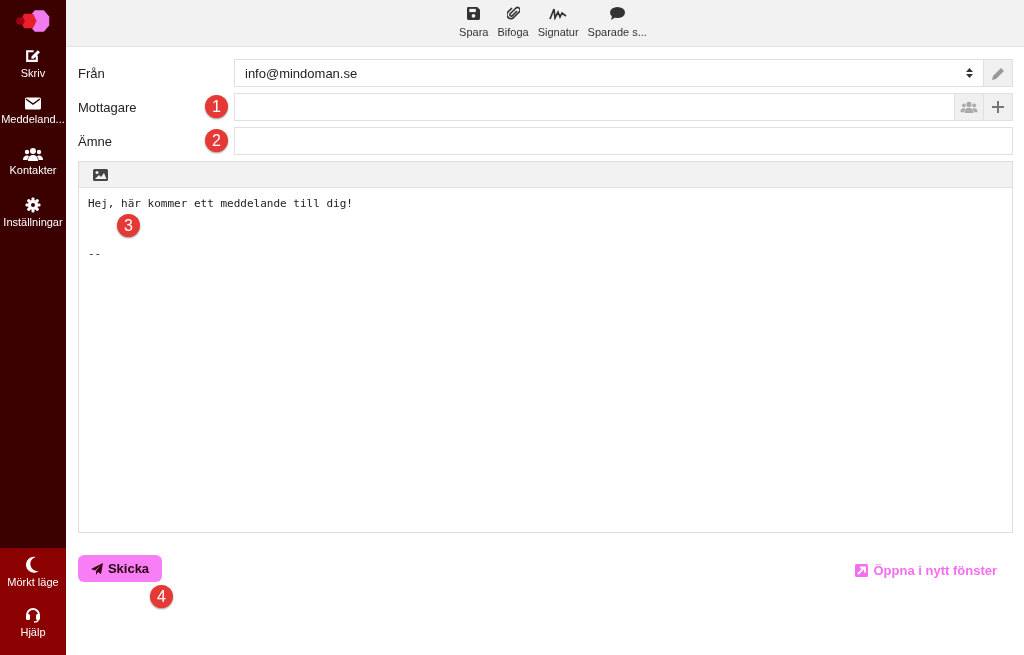  What do you see at coordinates (558, 14) in the screenshot?
I see `signature-icon` at bounding box center [558, 14].